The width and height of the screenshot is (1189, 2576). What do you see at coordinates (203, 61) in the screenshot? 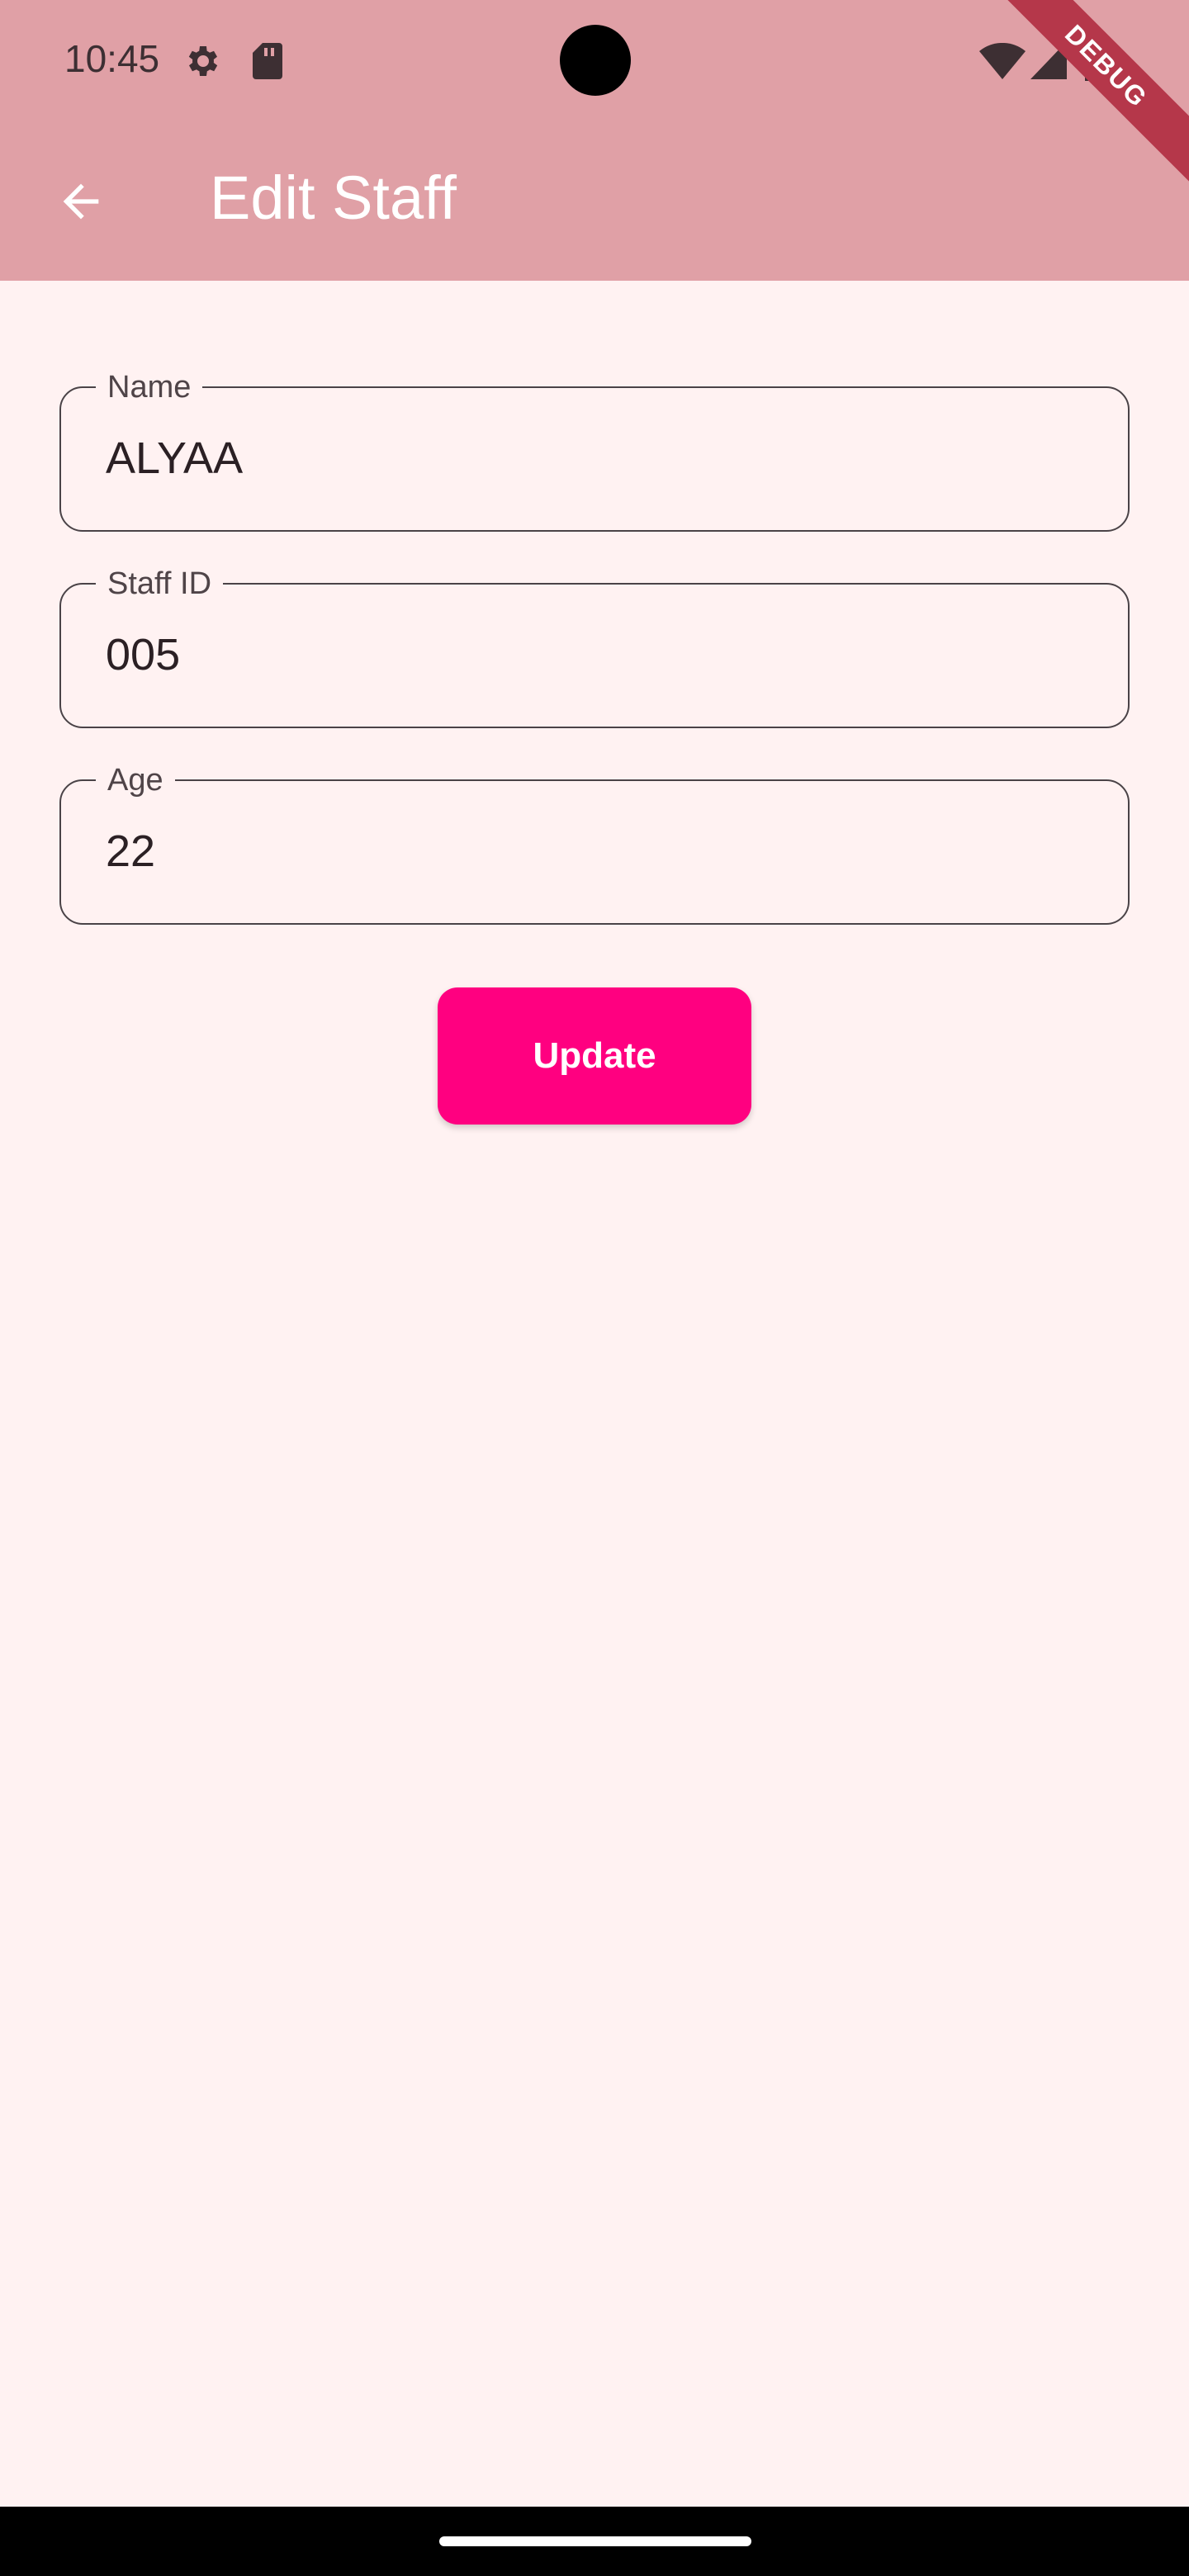
I see `gear-icon` at bounding box center [203, 61].